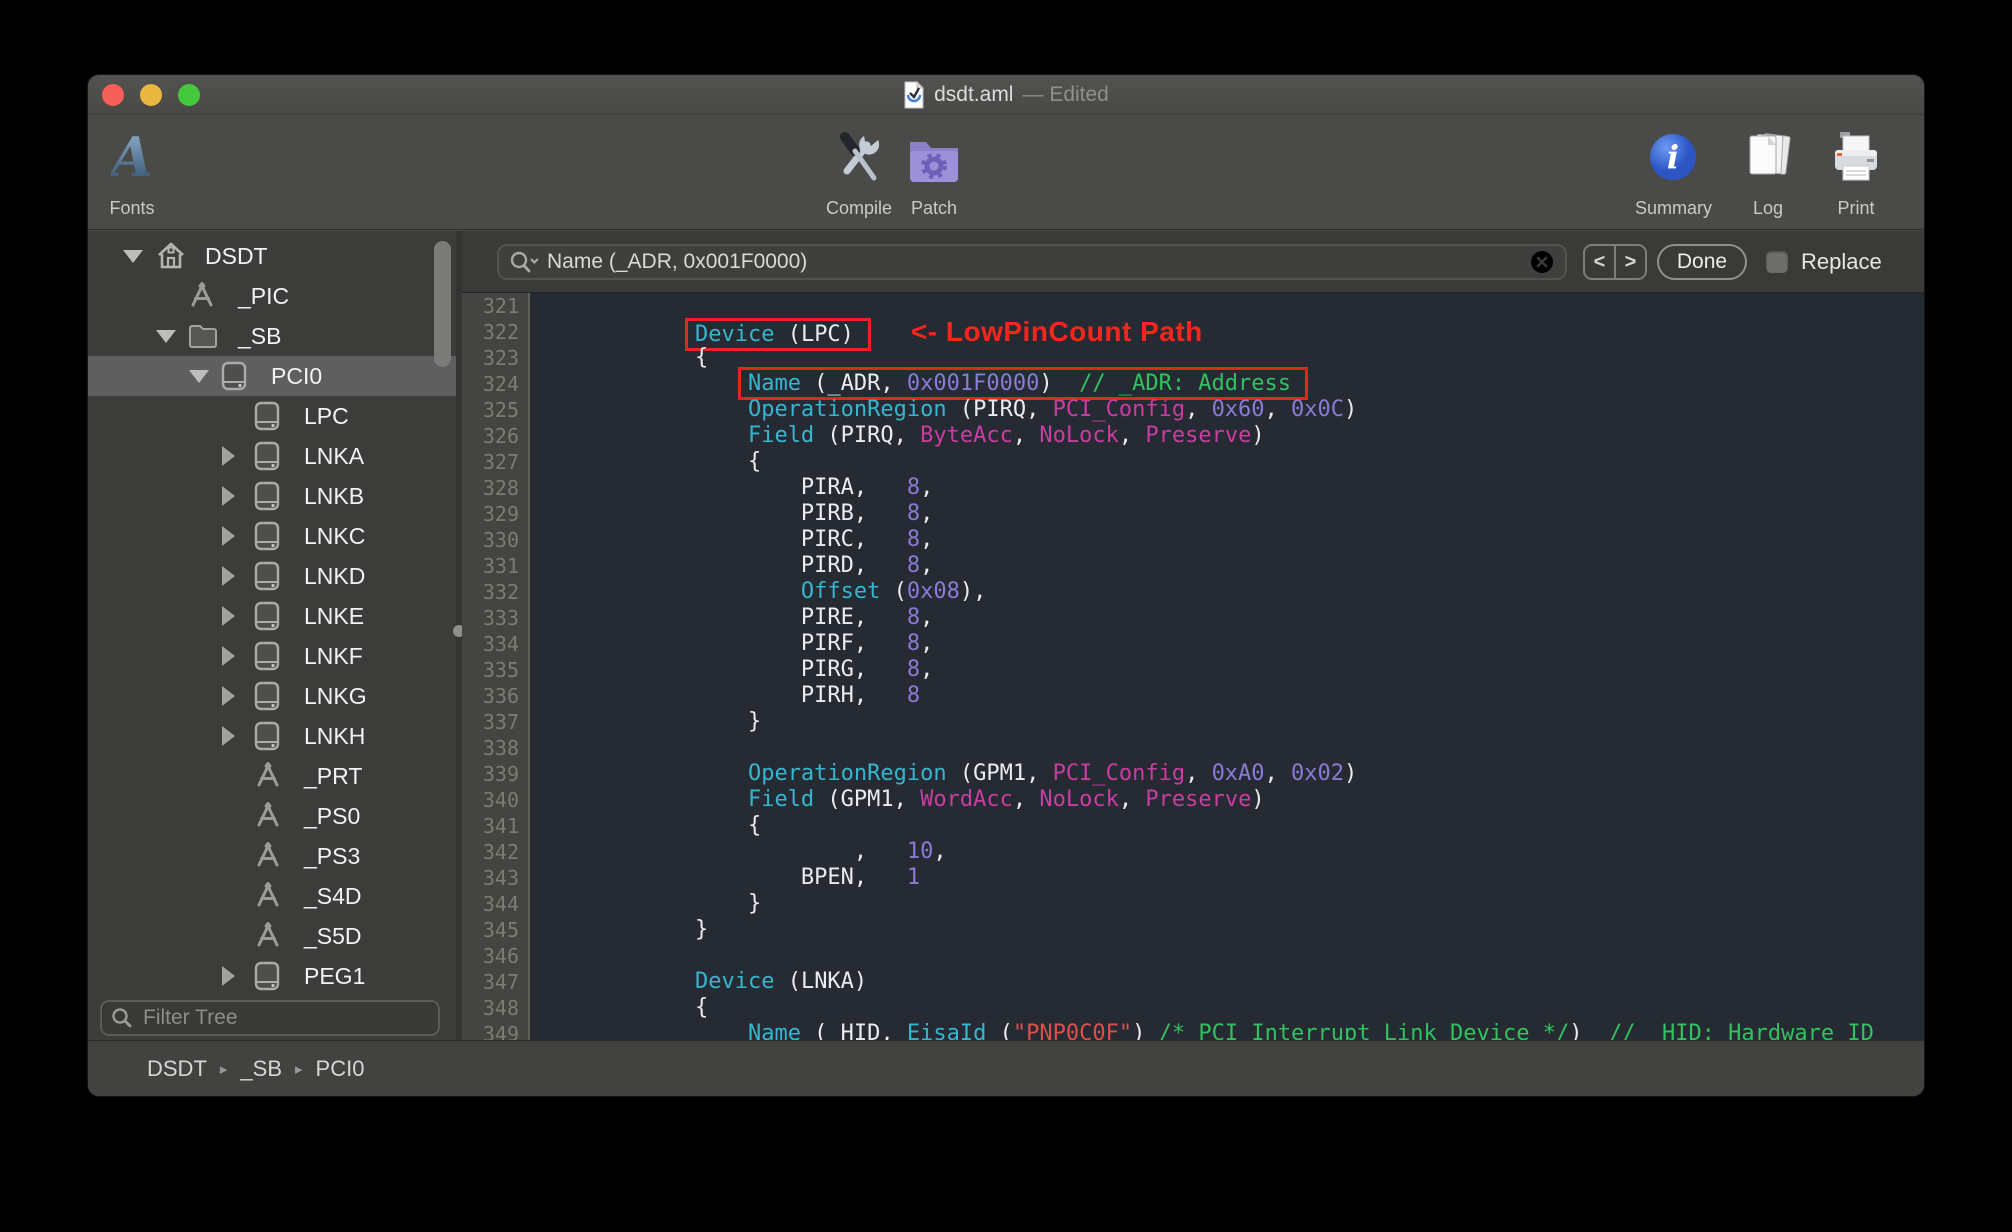 The height and width of the screenshot is (1232, 2012). What do you see at coordinates (496, 644) in the screenshot?
I see `line-number: 334` at bounding box center [496, 644].